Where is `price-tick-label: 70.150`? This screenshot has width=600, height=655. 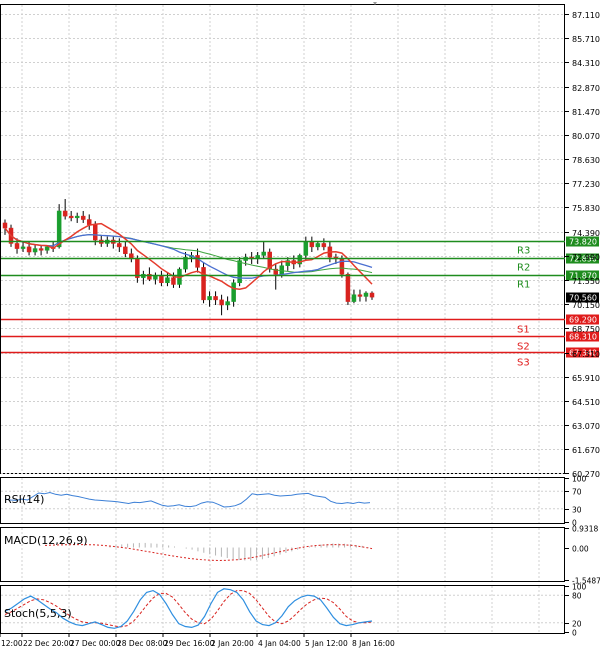
price-tick-label: 70.150 is located at coordinates (586, 305).